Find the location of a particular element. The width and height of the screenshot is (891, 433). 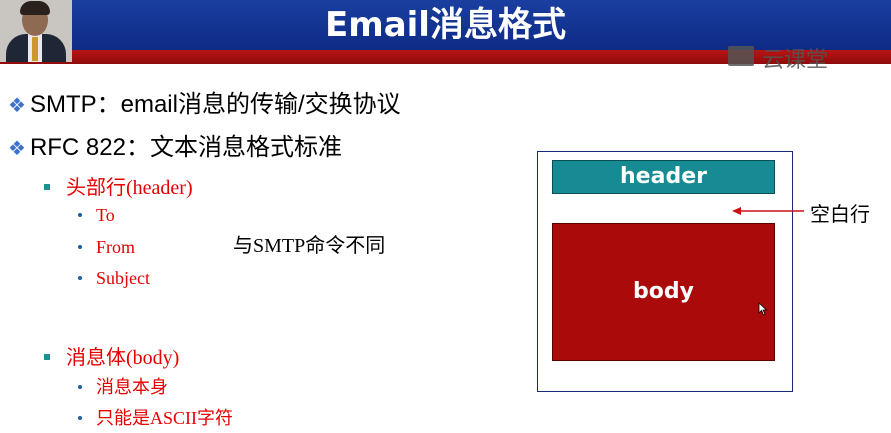

bullet-rfc822: ❖ RFC 822：文本消息格式标准 is located at coordinates (175, 144).